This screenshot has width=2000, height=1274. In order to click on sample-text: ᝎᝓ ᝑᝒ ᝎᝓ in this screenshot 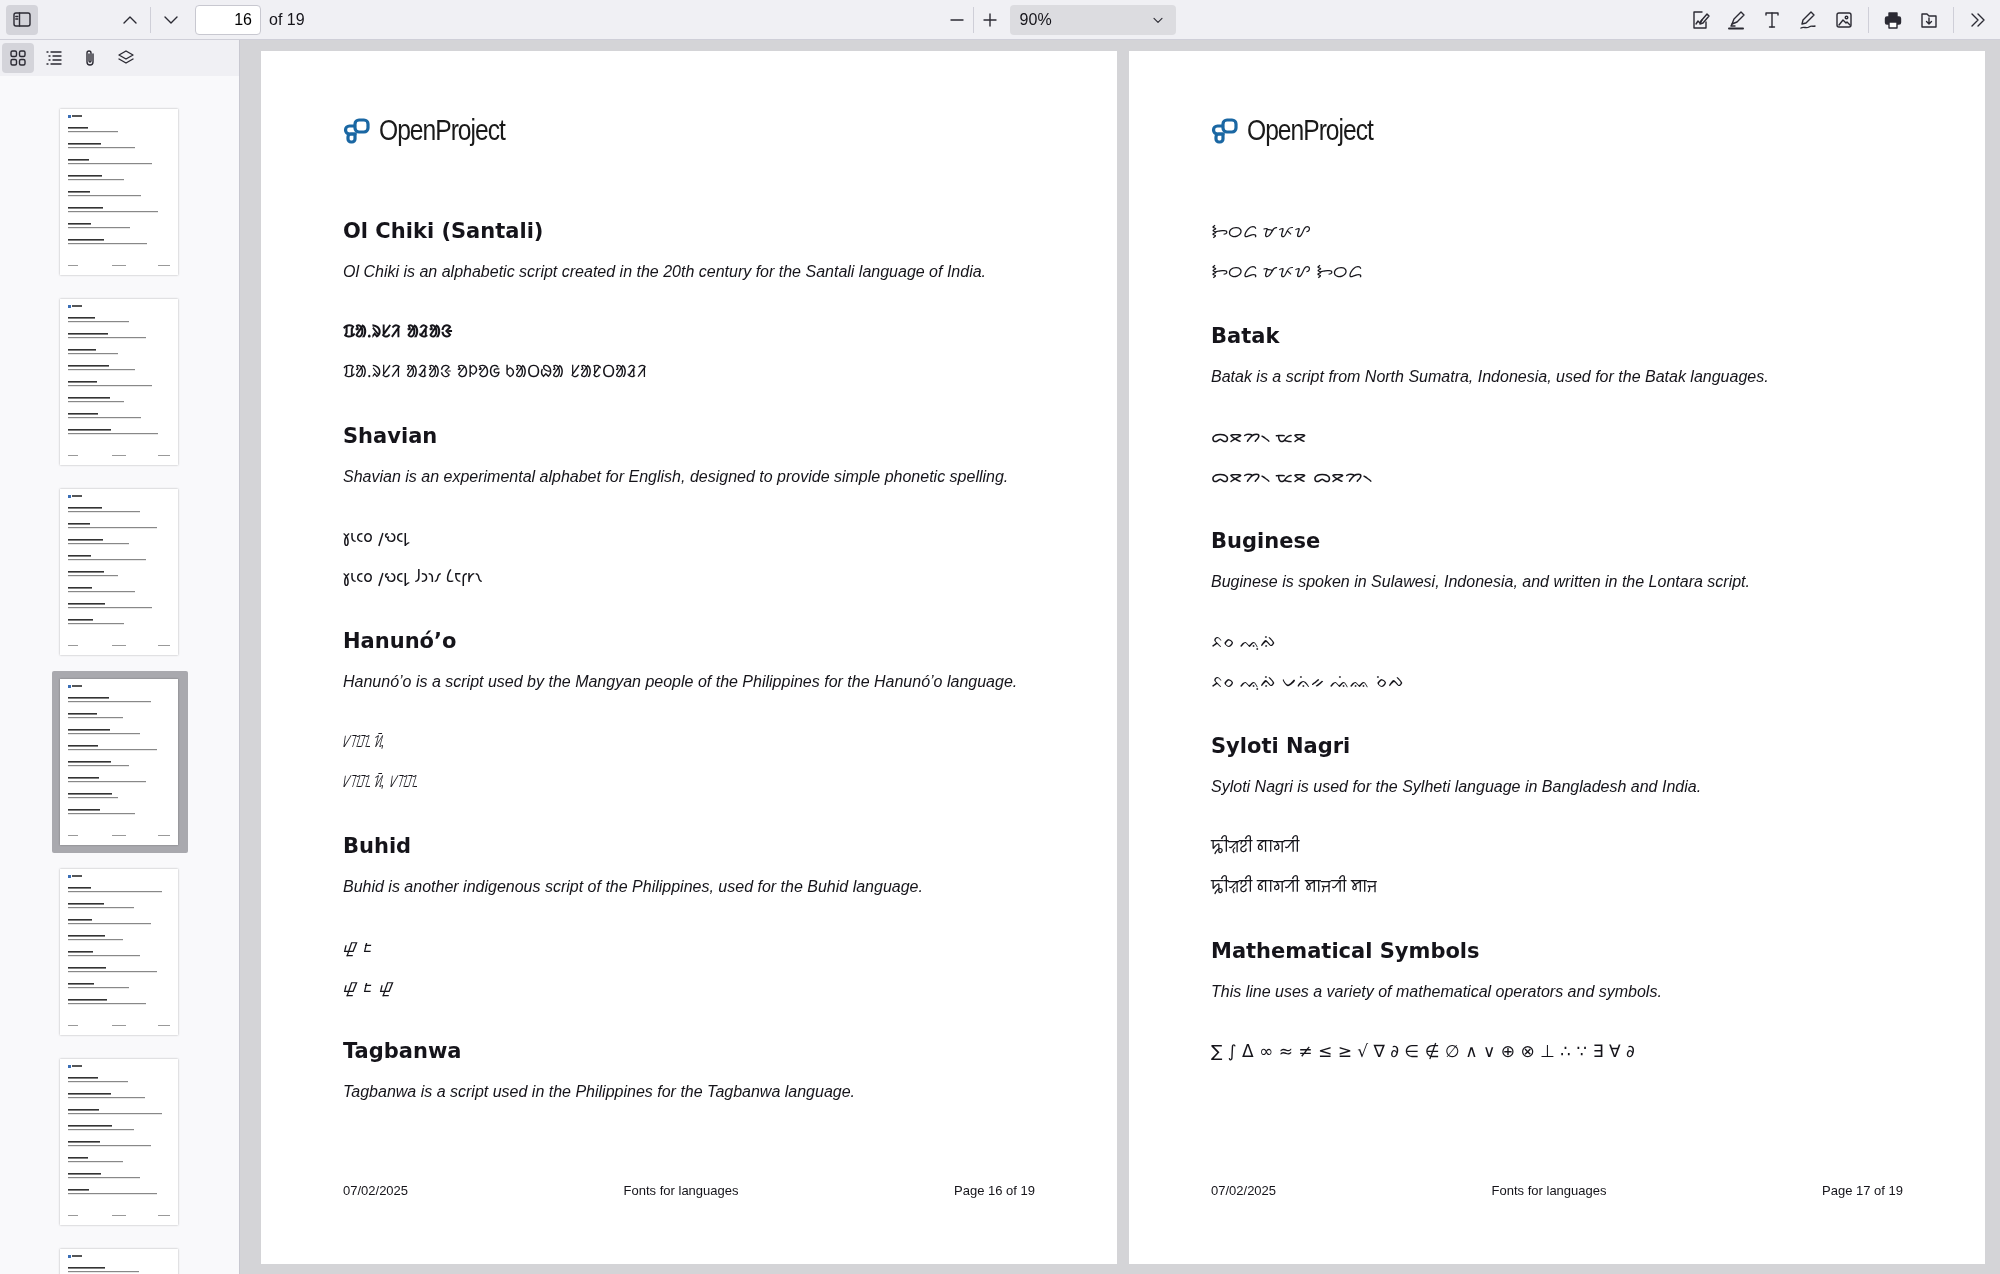, I will do `click(369, 987)`.